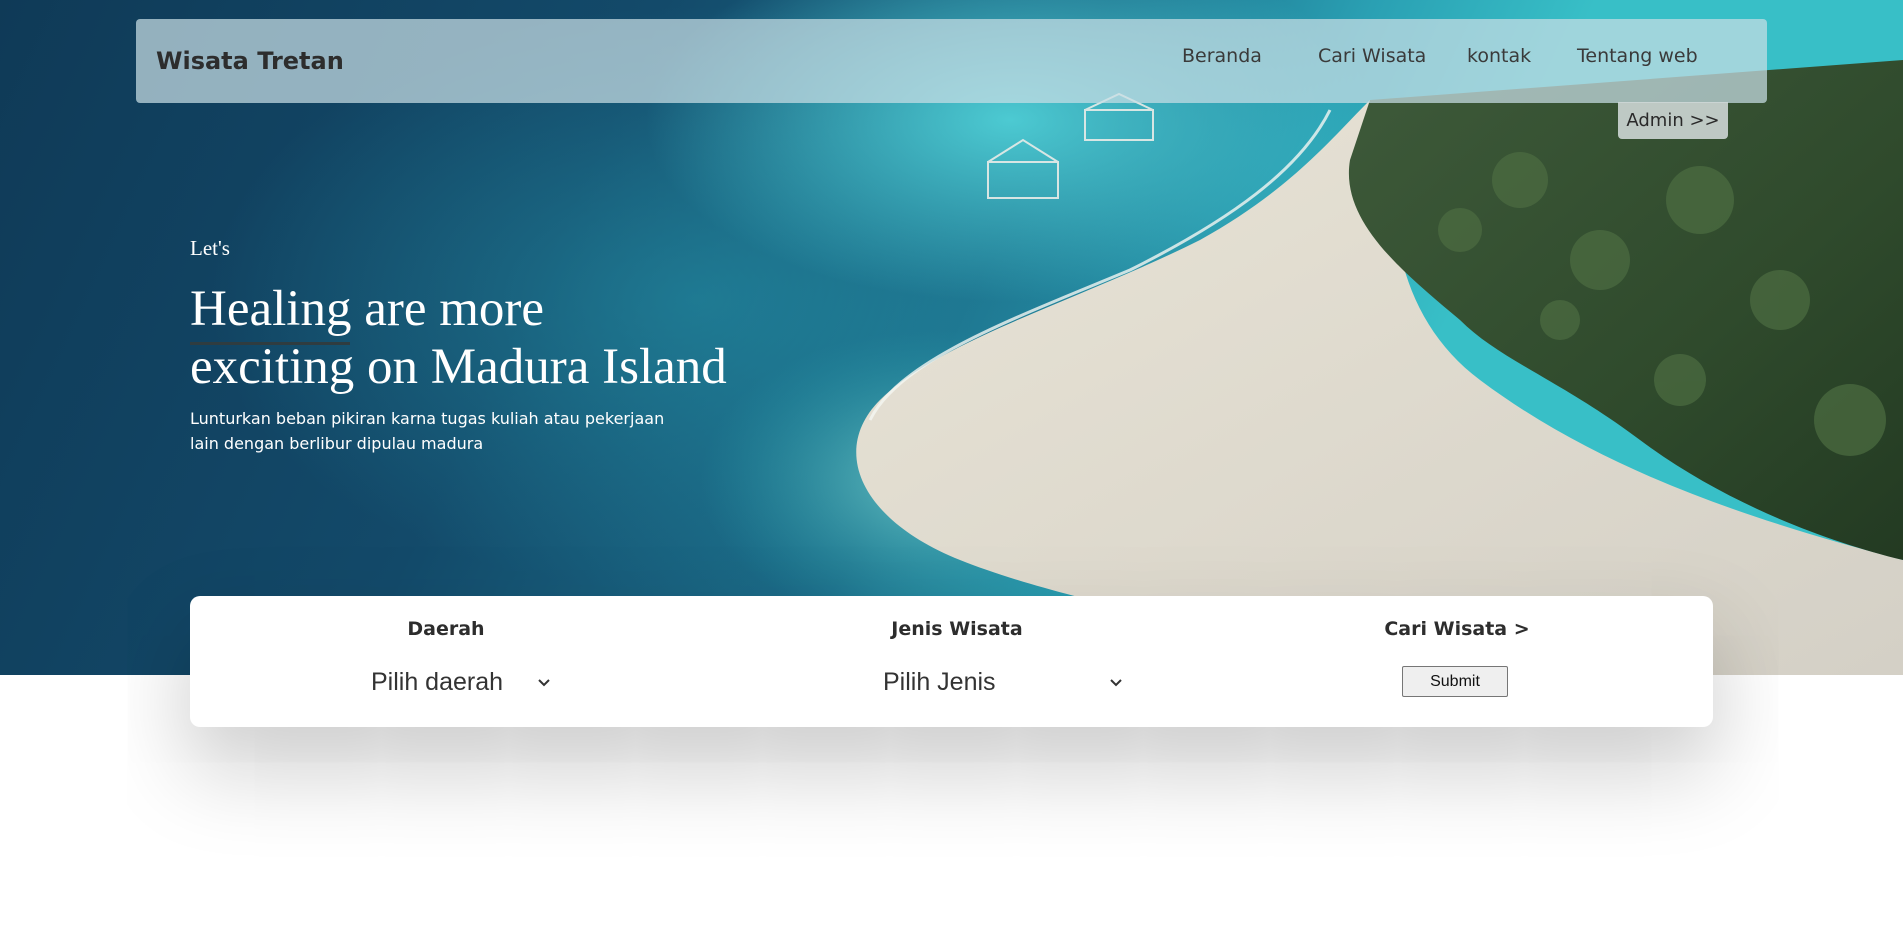  Describe the element at coordinates (446, 661) in the screenshot. I see `daerah-column: Daerah Pilih daerah` at that location.